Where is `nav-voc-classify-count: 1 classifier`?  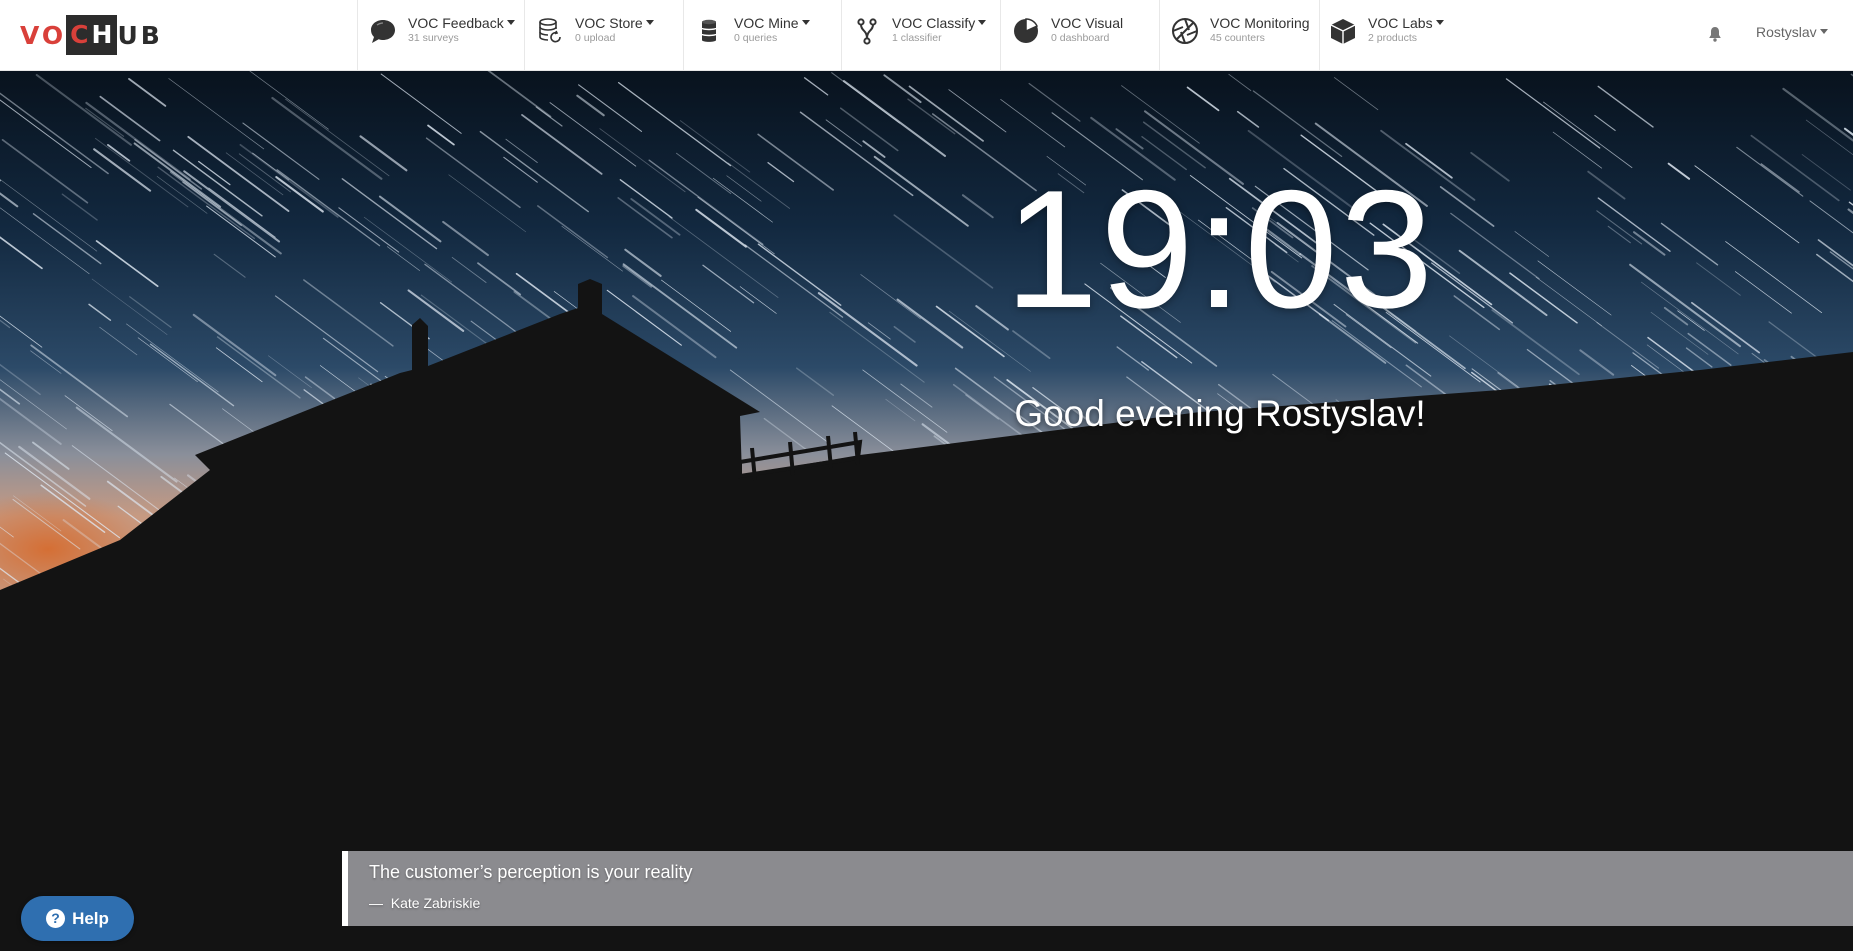 nav-voc-classify-count: 1 classifier is located at coordinates (917, 38).